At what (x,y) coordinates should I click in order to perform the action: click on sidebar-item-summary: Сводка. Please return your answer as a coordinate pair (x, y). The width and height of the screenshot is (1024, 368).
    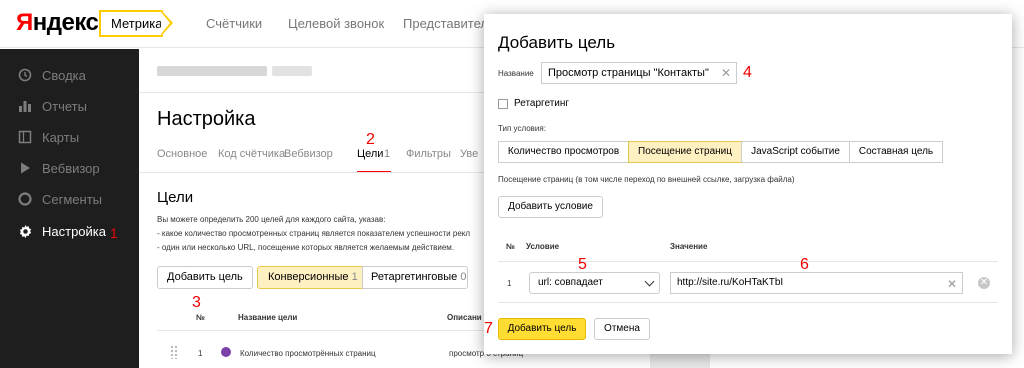
    Looking at the image, I should click on (51, 75).